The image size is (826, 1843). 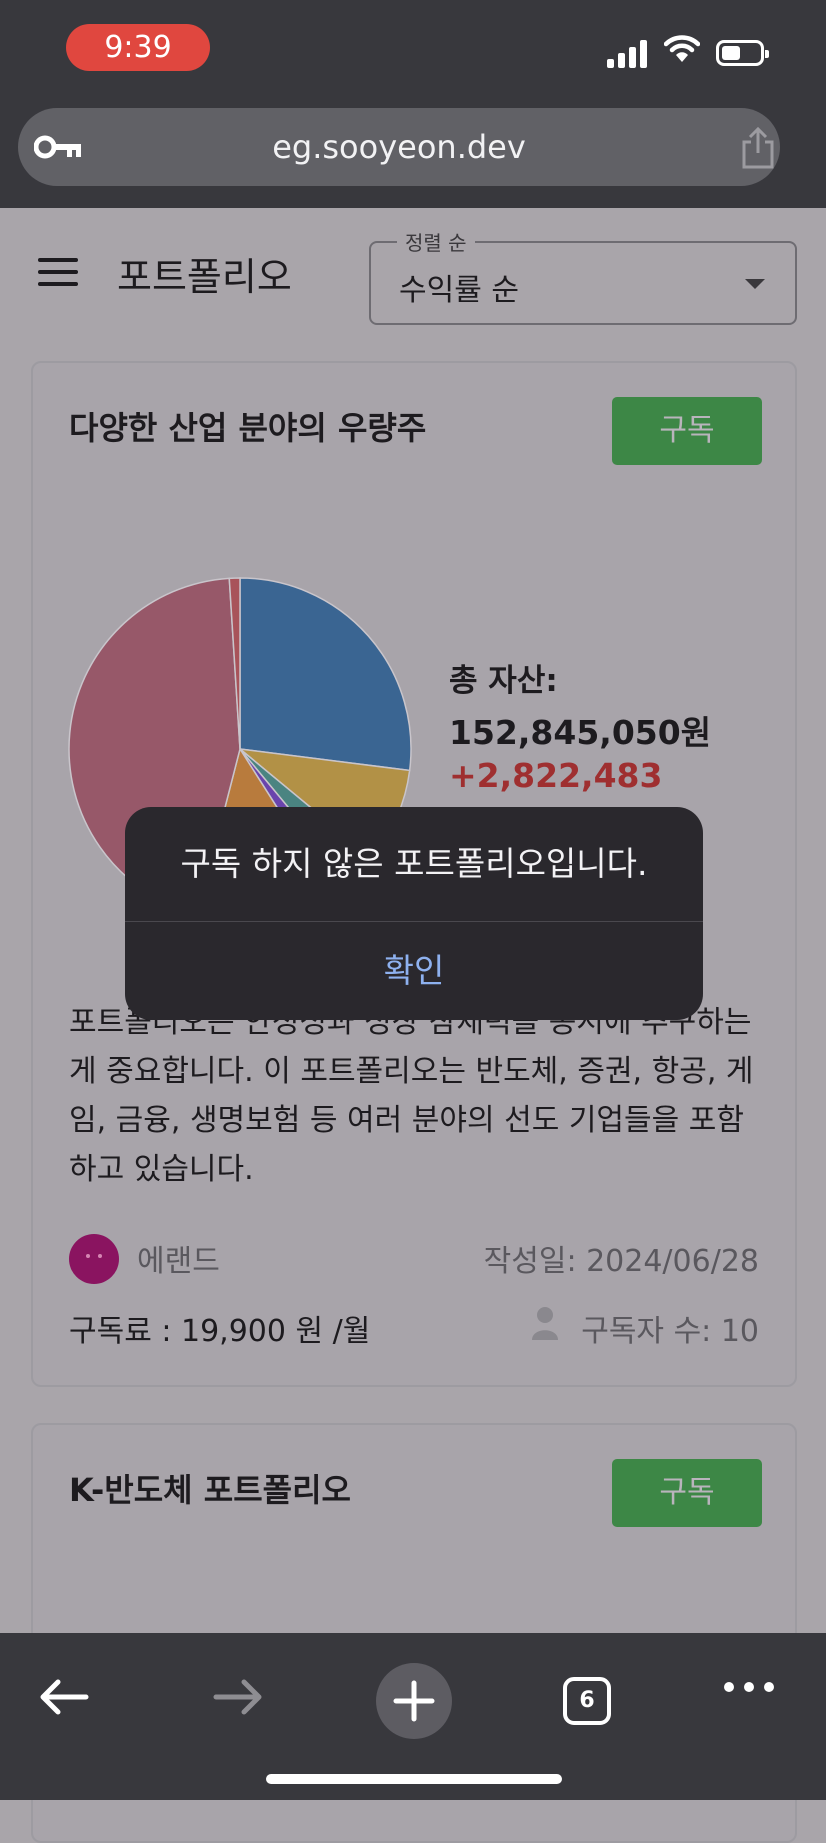 What do you see at coordinates (414, 971) in the screenshot?
I see `alert-confirm-button: 확인` at bounding box center [414, 971].